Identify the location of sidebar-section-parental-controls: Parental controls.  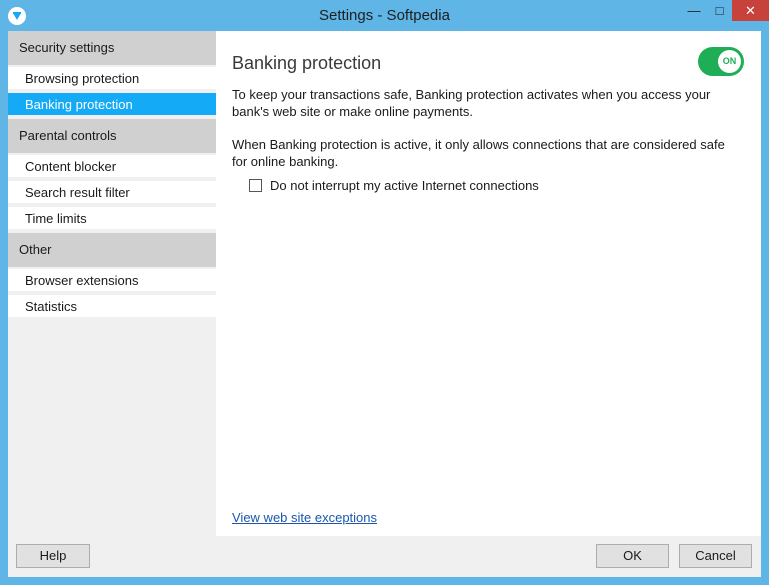
(112, 136).